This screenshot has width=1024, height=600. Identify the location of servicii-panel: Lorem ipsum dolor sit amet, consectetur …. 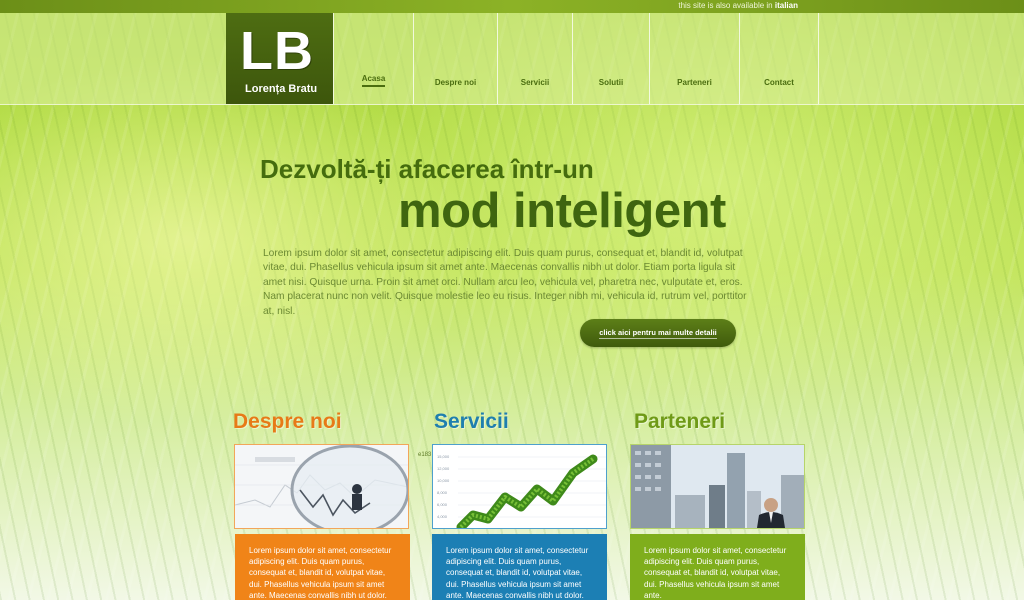
(519, 567).